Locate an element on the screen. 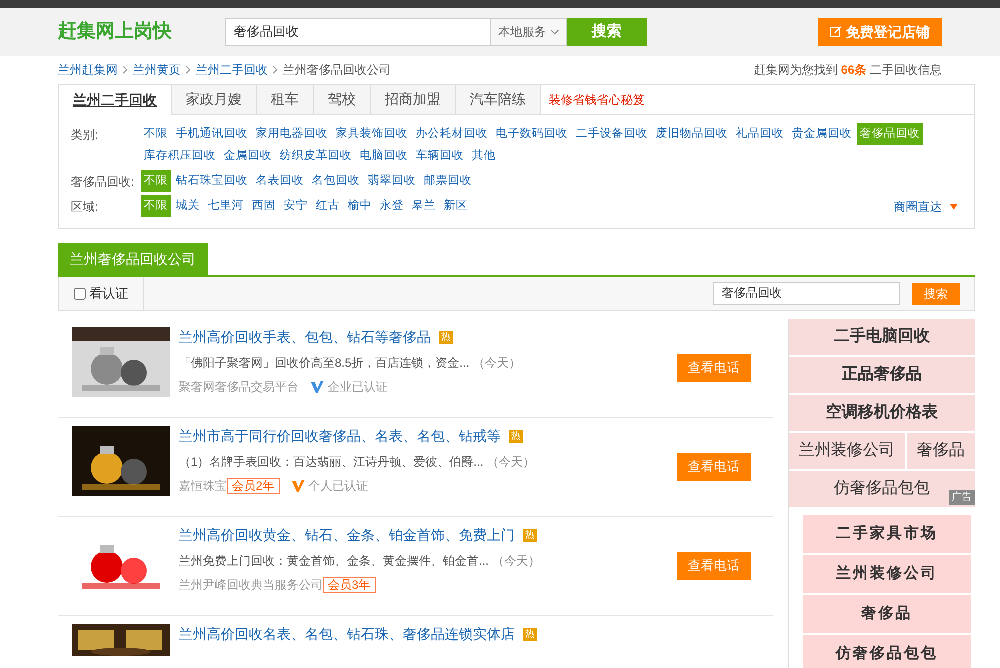  filter-label: 类别: is located at coordinates (85, 135).